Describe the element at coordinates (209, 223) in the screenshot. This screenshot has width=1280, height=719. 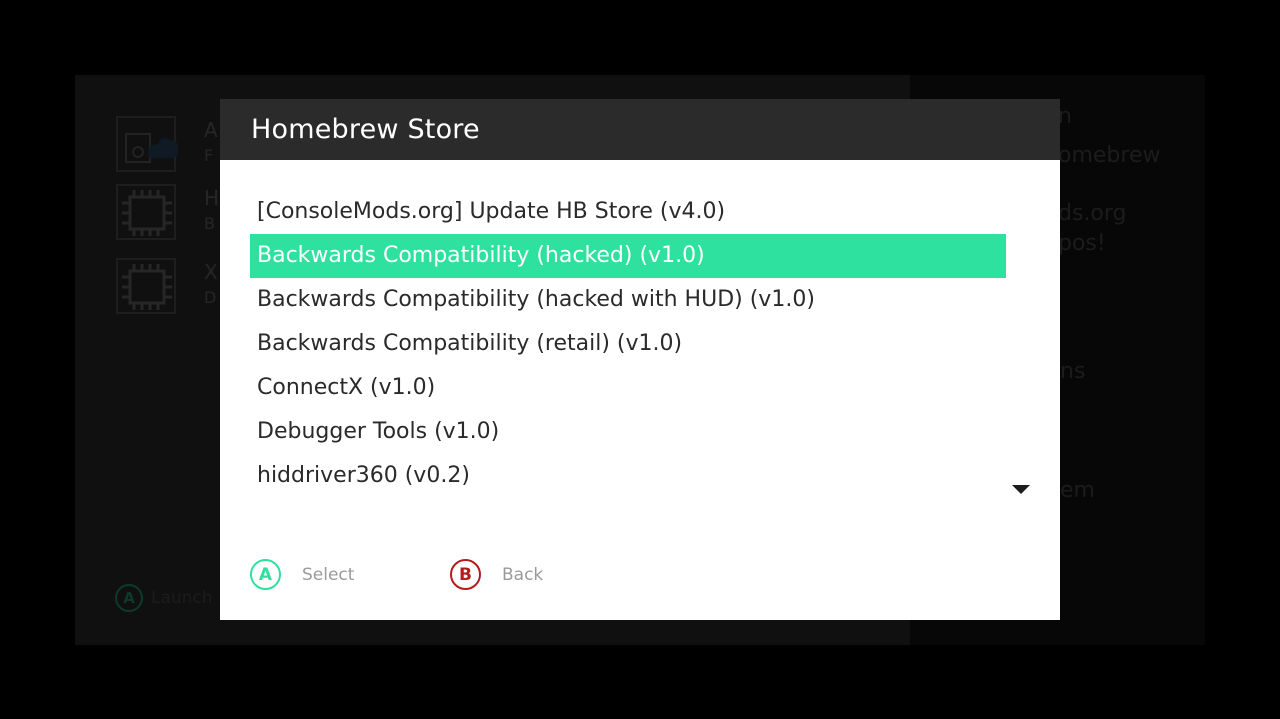
I see `background-item-subtitle: B` at that location.